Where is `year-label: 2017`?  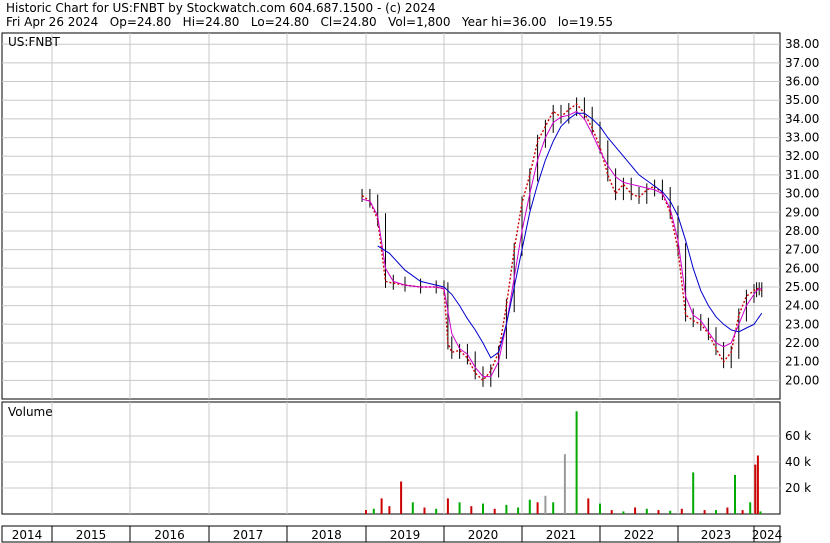
year-label: 2017 is located at coordinates (248, 535).